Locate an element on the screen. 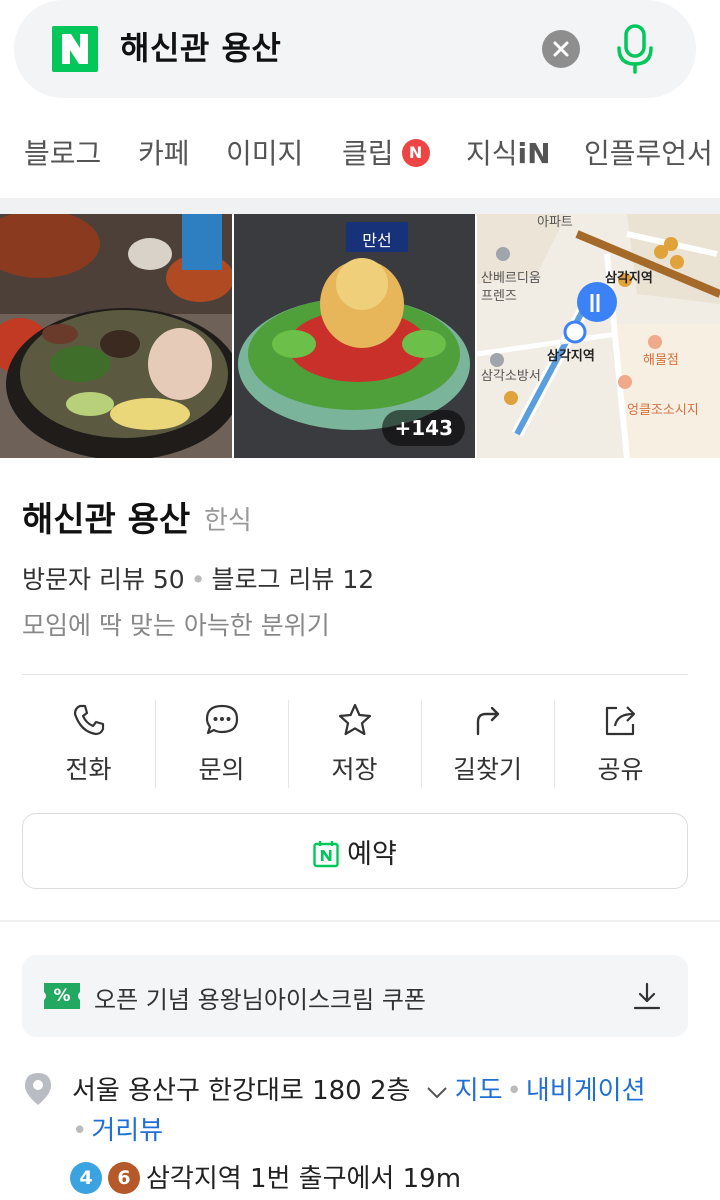 The height and width of the screenshot is (1200, 720). coupon-icon-symbol: % is located at coordinates (62, 996).